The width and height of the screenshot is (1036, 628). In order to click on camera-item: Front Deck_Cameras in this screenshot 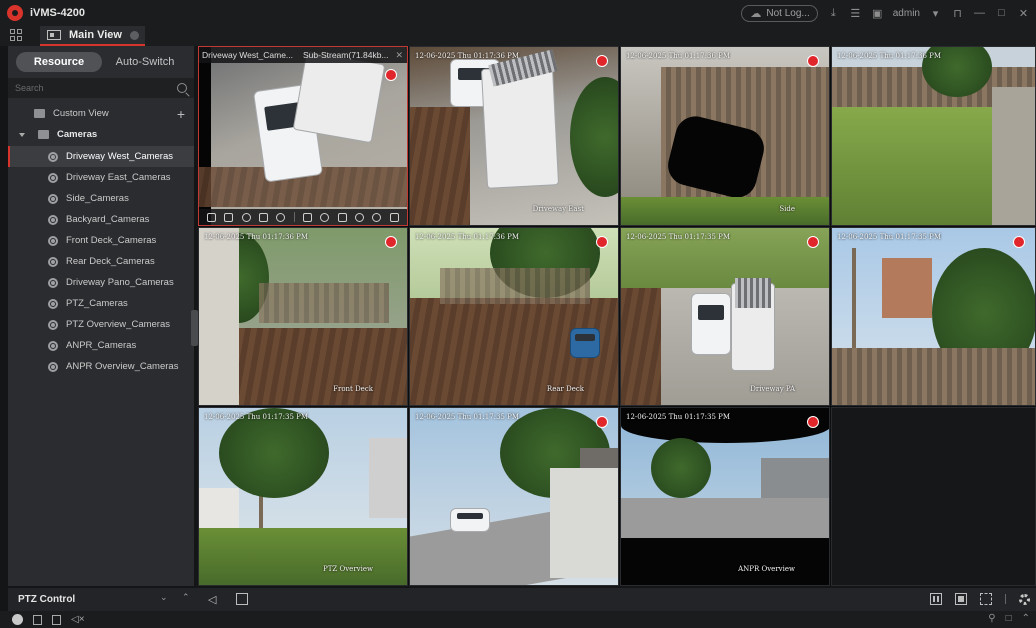, I will do `click(101, 240)`.